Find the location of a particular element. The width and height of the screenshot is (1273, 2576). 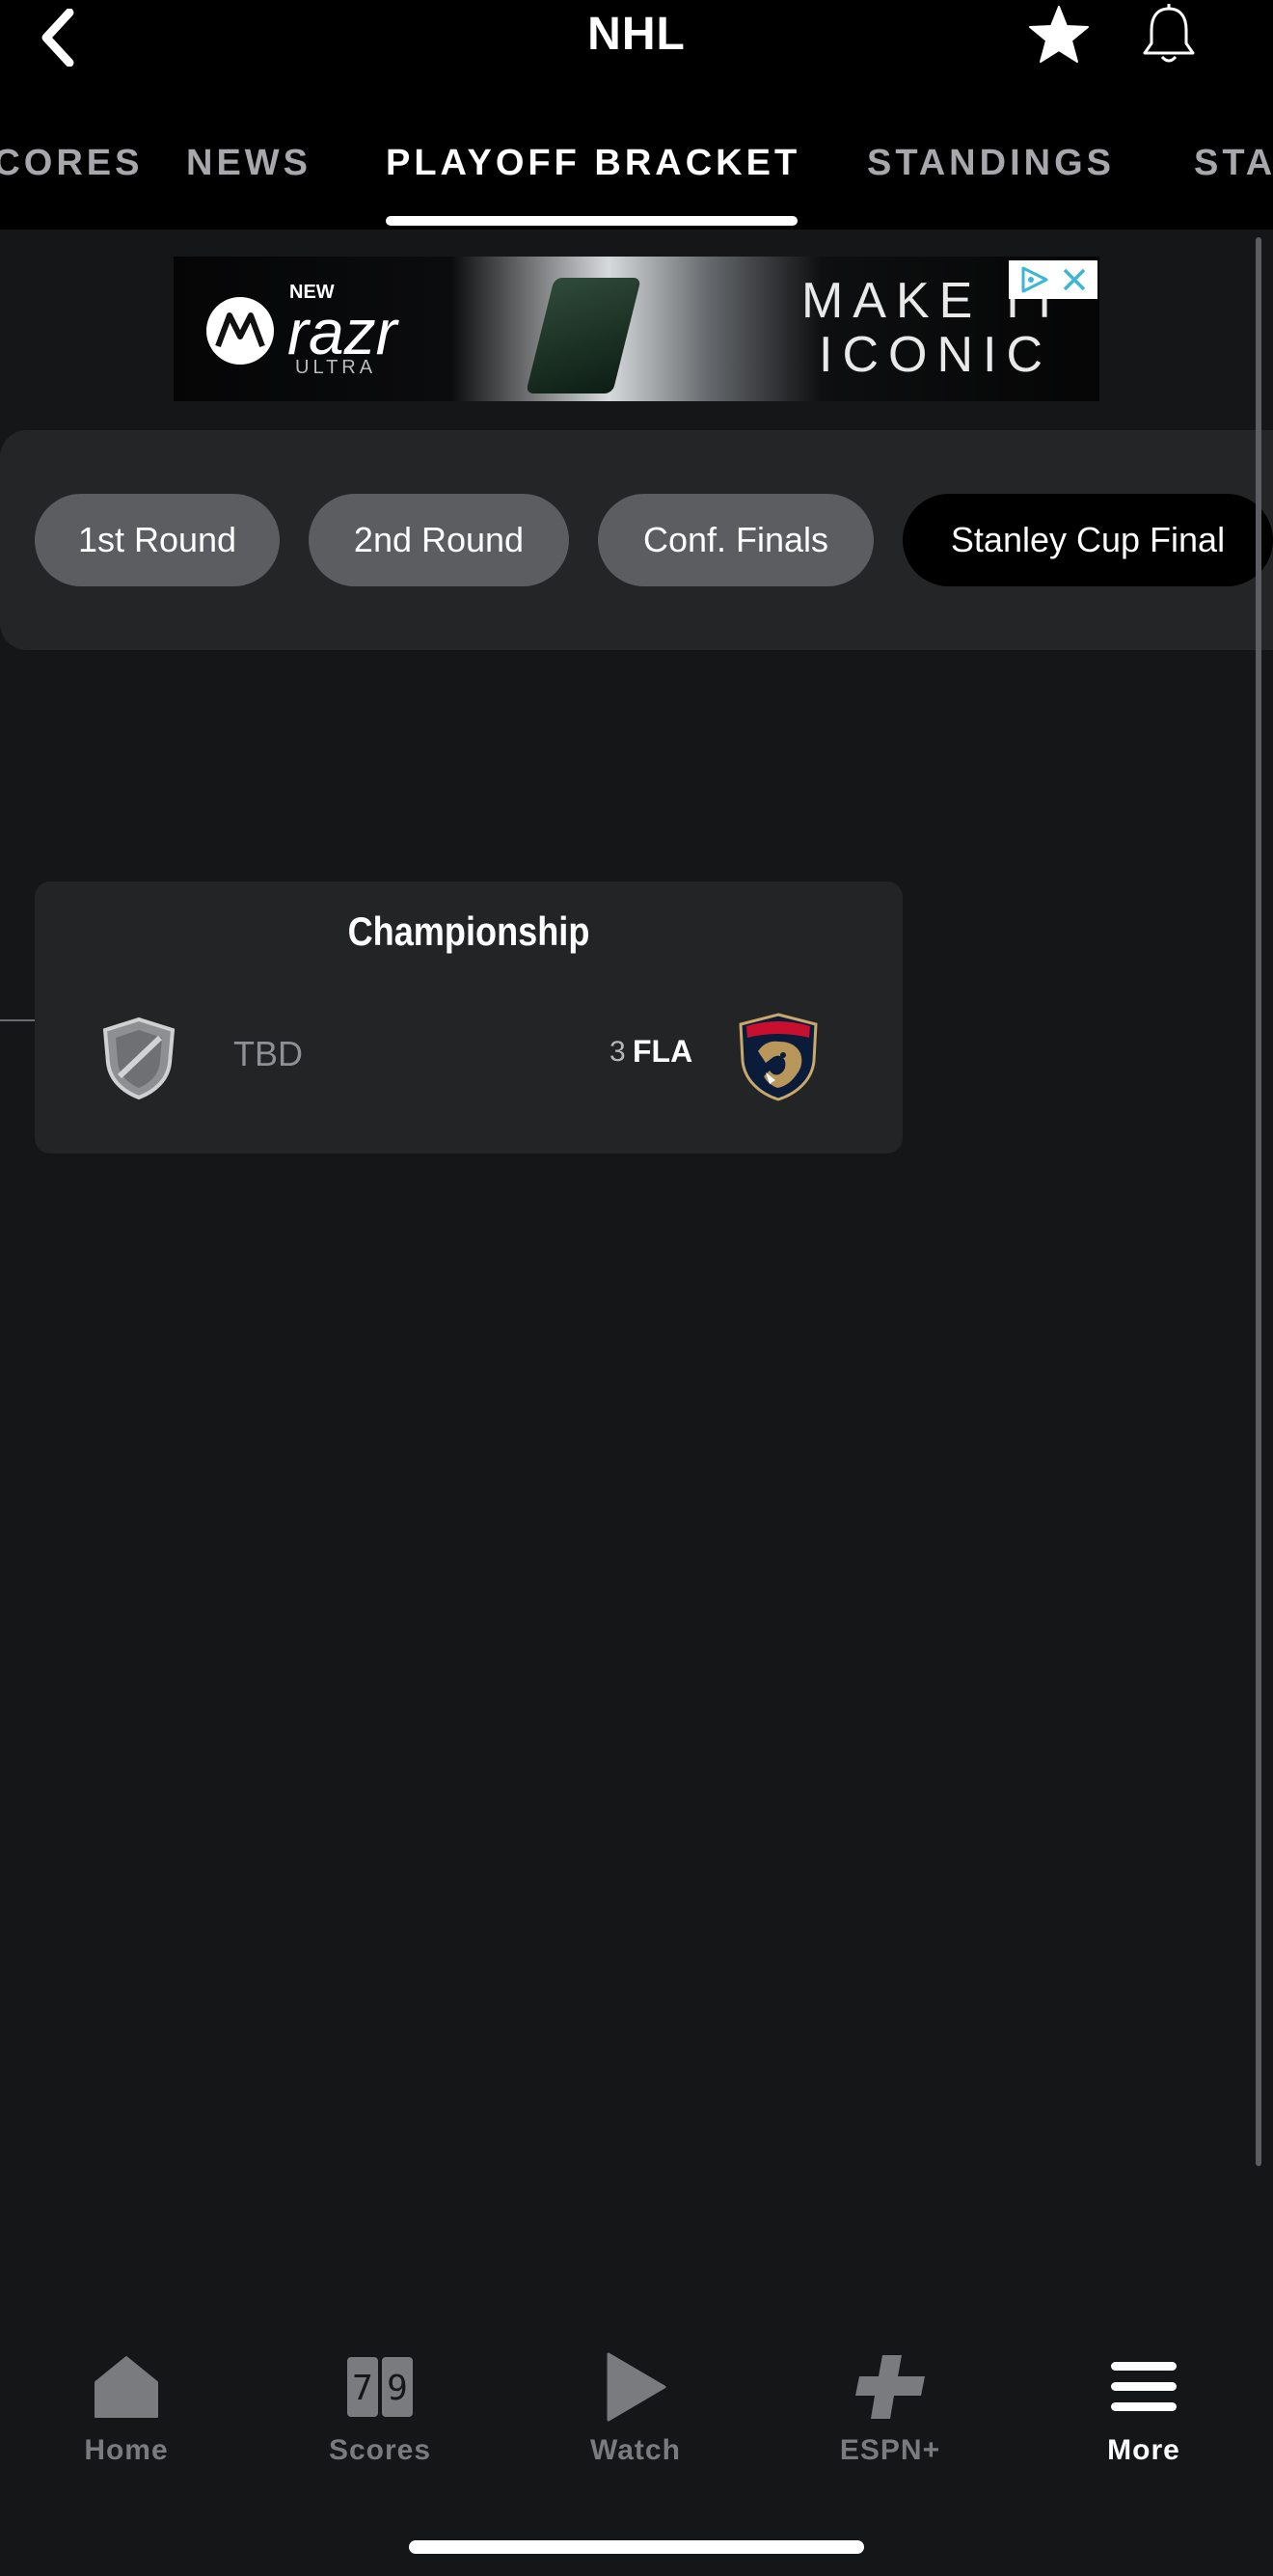

svg-text: 7 is located at coordinates (363, 2388).